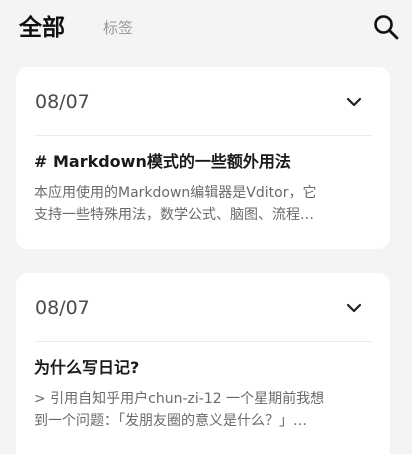 The image size is (412, 454). Describe the element at coordinates (386, 27) in the screenshot. I see `search-icon` at that location.